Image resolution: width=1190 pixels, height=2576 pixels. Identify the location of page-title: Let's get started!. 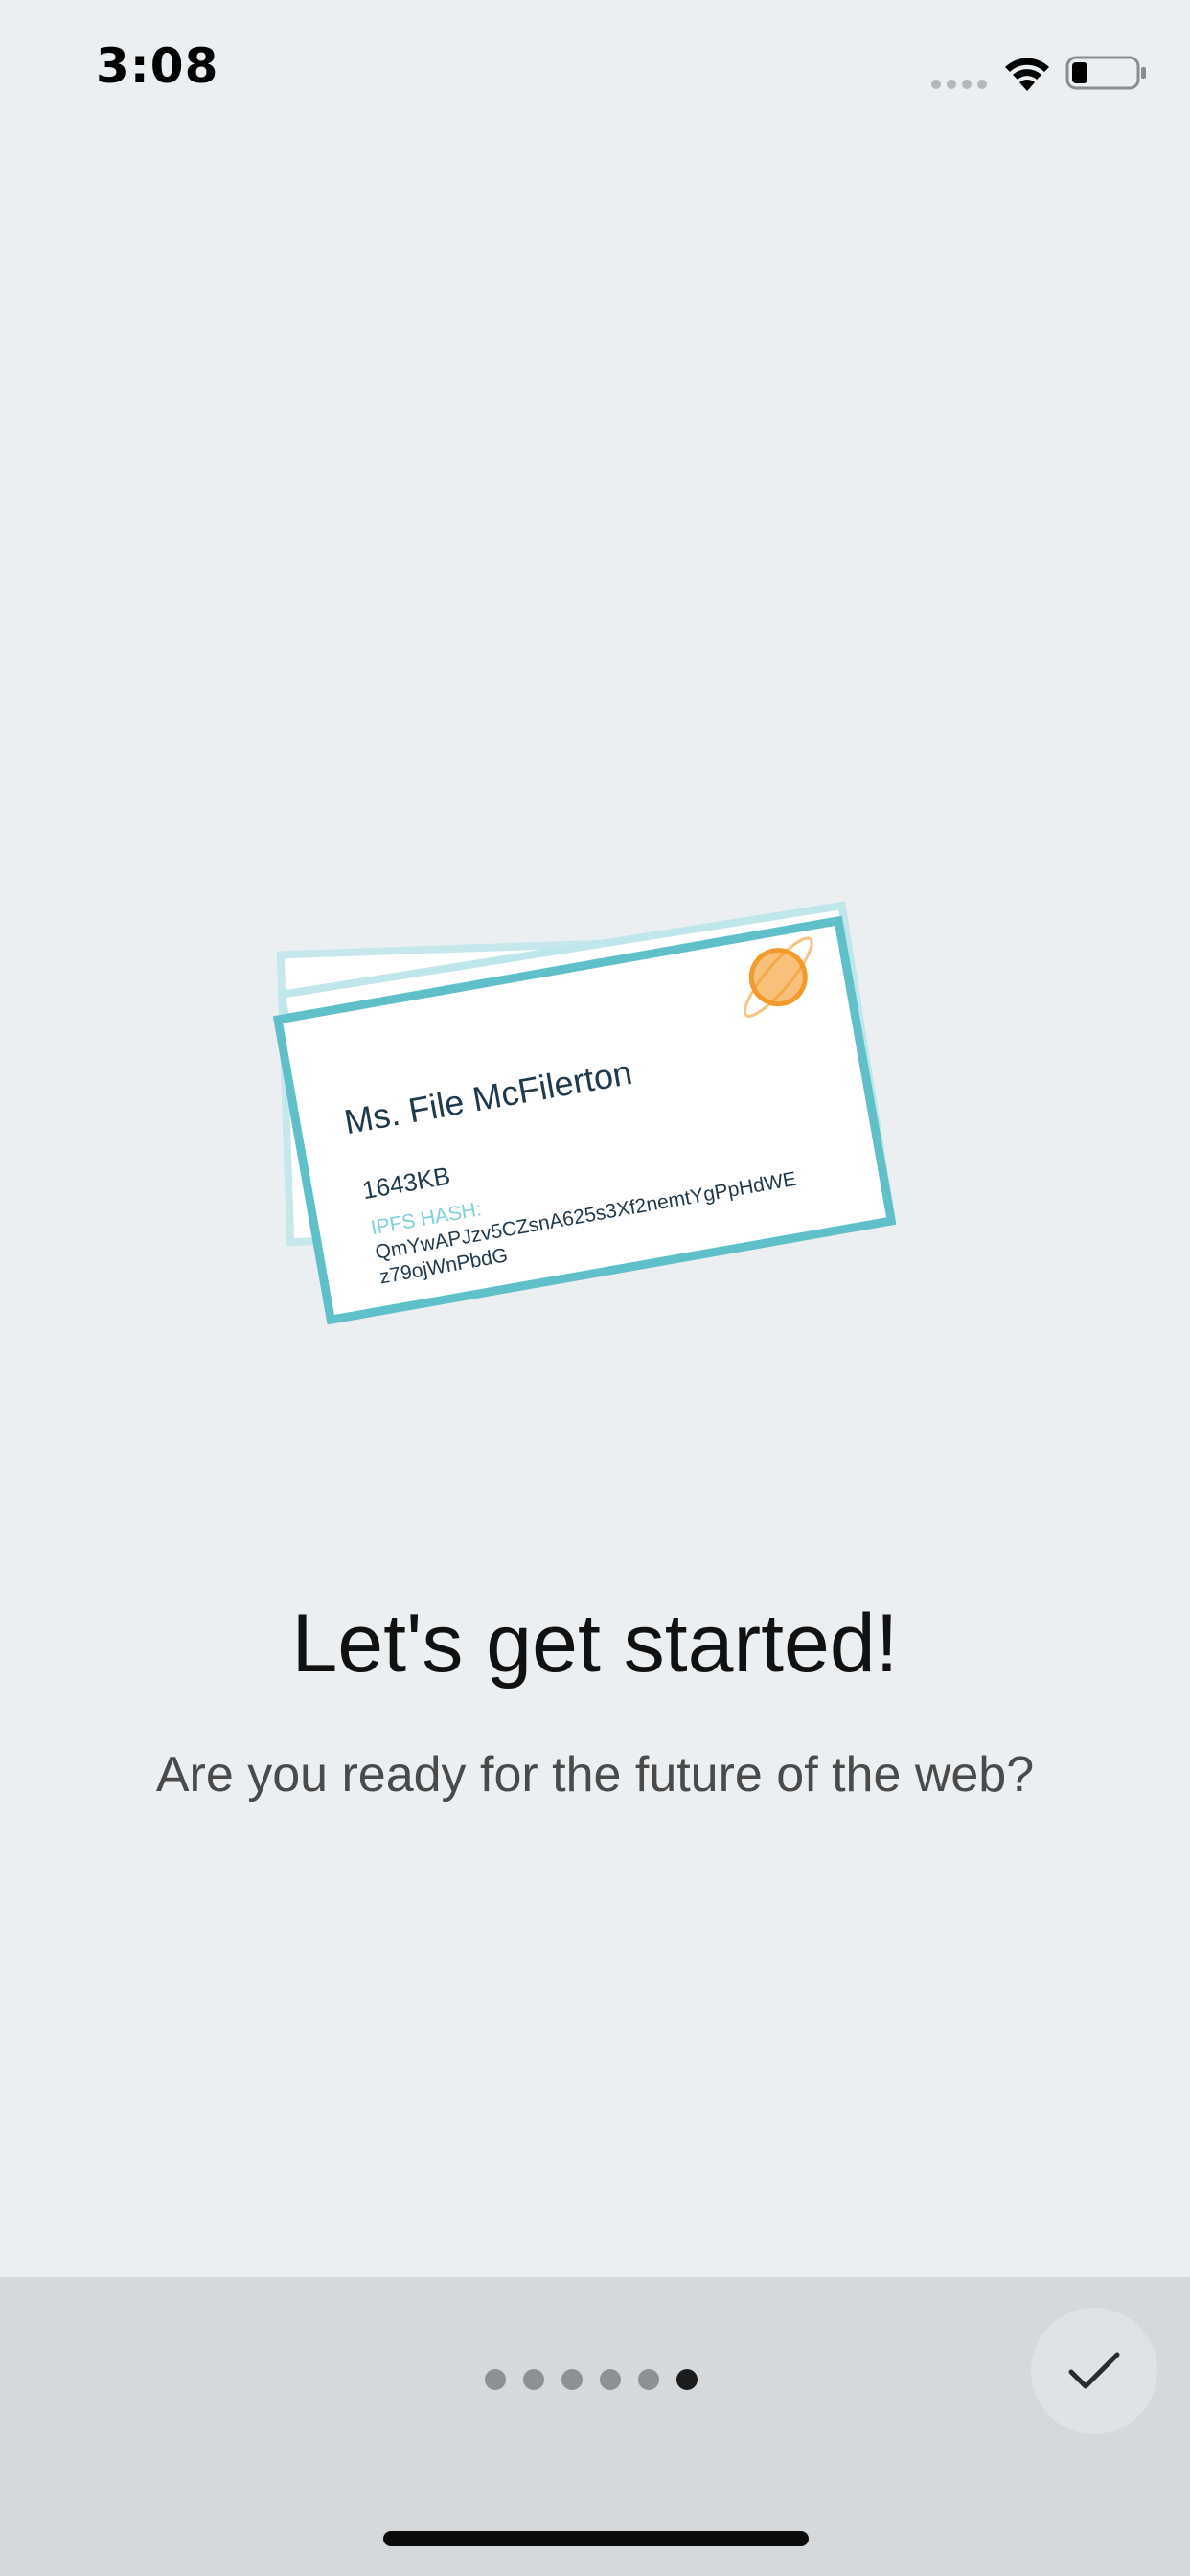
(595, 1644).